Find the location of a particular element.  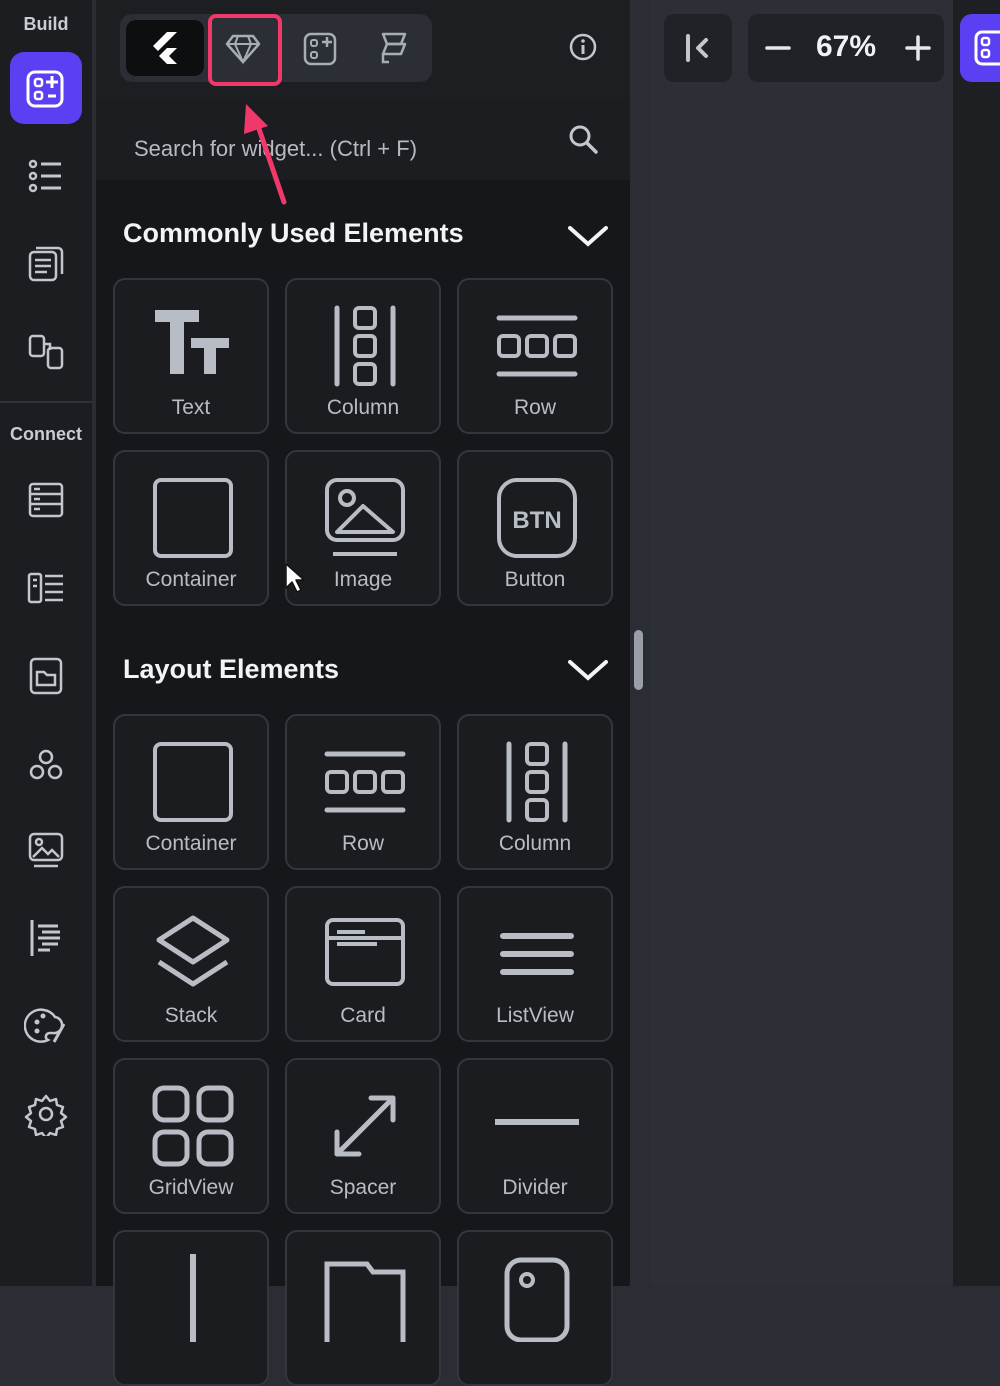

navigation-icon is located at coordinates (46, 352).